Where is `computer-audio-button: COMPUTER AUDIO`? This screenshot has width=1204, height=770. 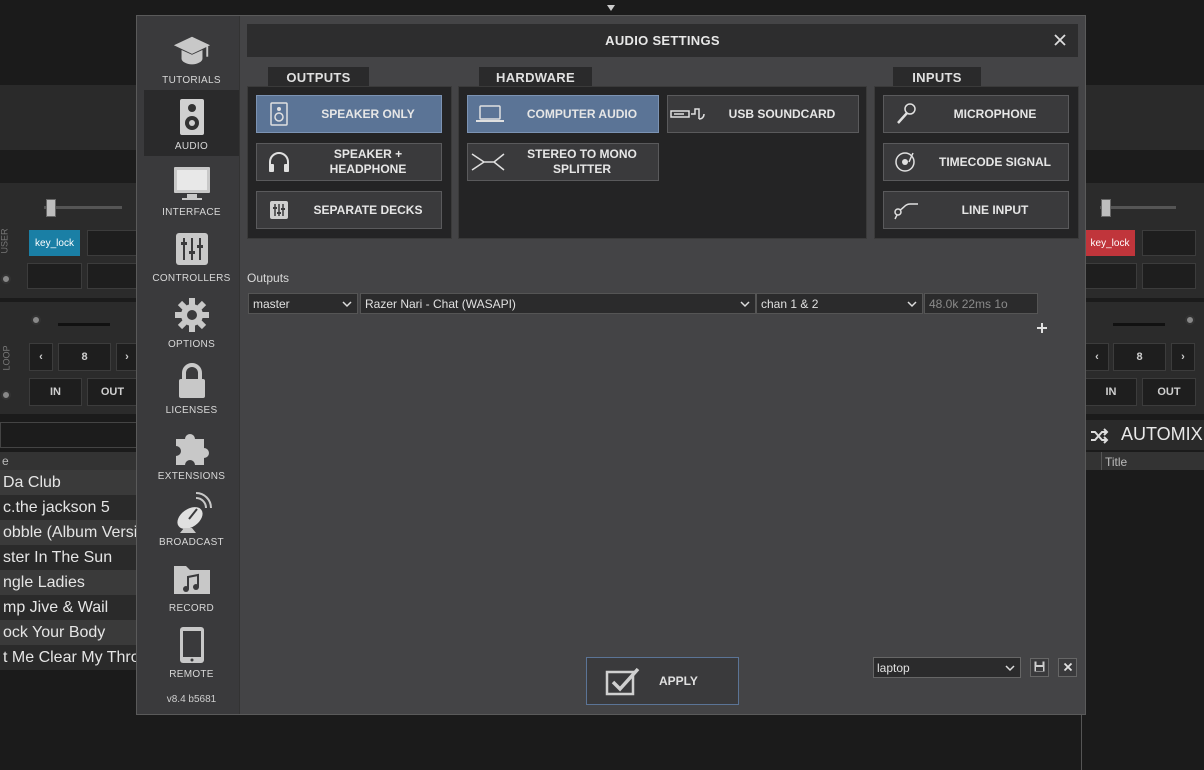
computer-audio-button: COMPUTER AUDIO is located at coordinates (563, 114).